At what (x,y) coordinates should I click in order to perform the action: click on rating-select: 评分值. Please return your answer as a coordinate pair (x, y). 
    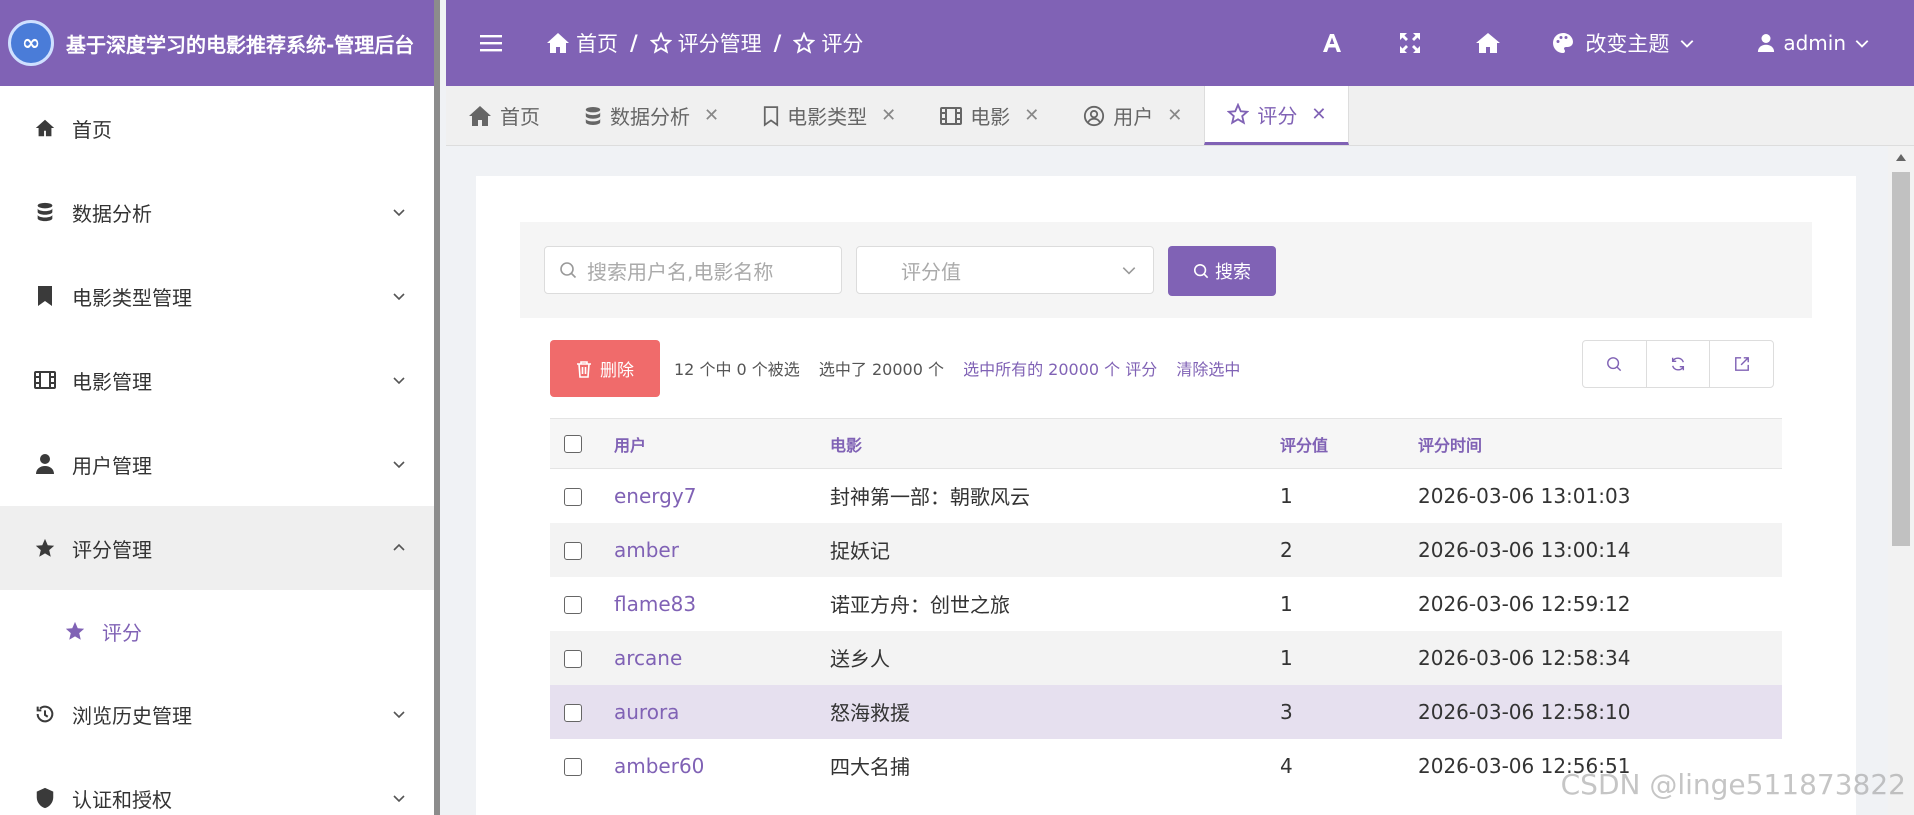
    Looking at the image, I should click on (1005, 270).